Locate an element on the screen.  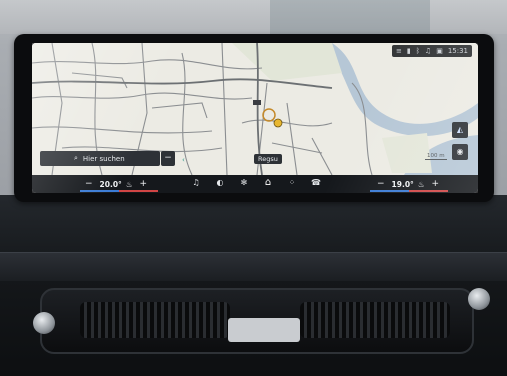
temp-right-minus-button: − is located at coordinates (381, 184).